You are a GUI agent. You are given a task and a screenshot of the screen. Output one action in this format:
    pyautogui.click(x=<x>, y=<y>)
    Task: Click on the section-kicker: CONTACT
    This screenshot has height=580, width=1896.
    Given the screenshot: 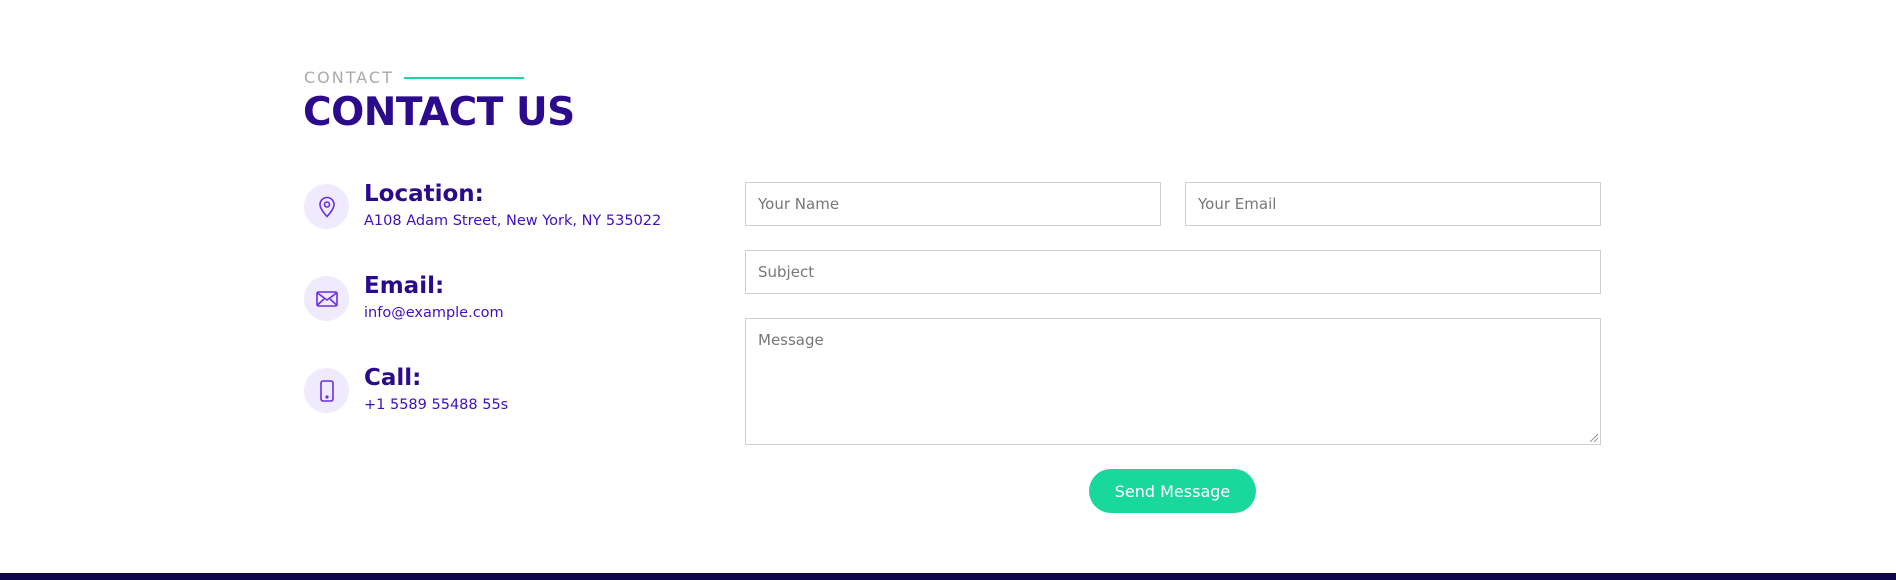 What is the action you would take?
    pyautogui.click(x=414, y=77)
    